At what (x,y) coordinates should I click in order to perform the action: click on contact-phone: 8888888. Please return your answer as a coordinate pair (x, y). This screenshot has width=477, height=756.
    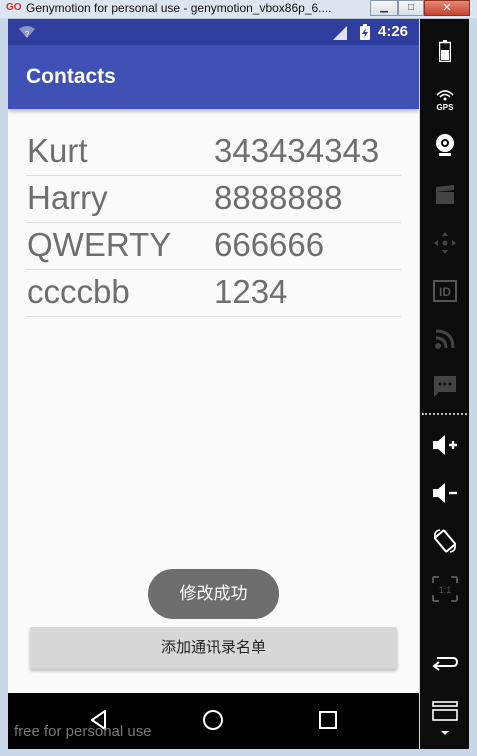
    Looking at the image, I should click on (278, 197).